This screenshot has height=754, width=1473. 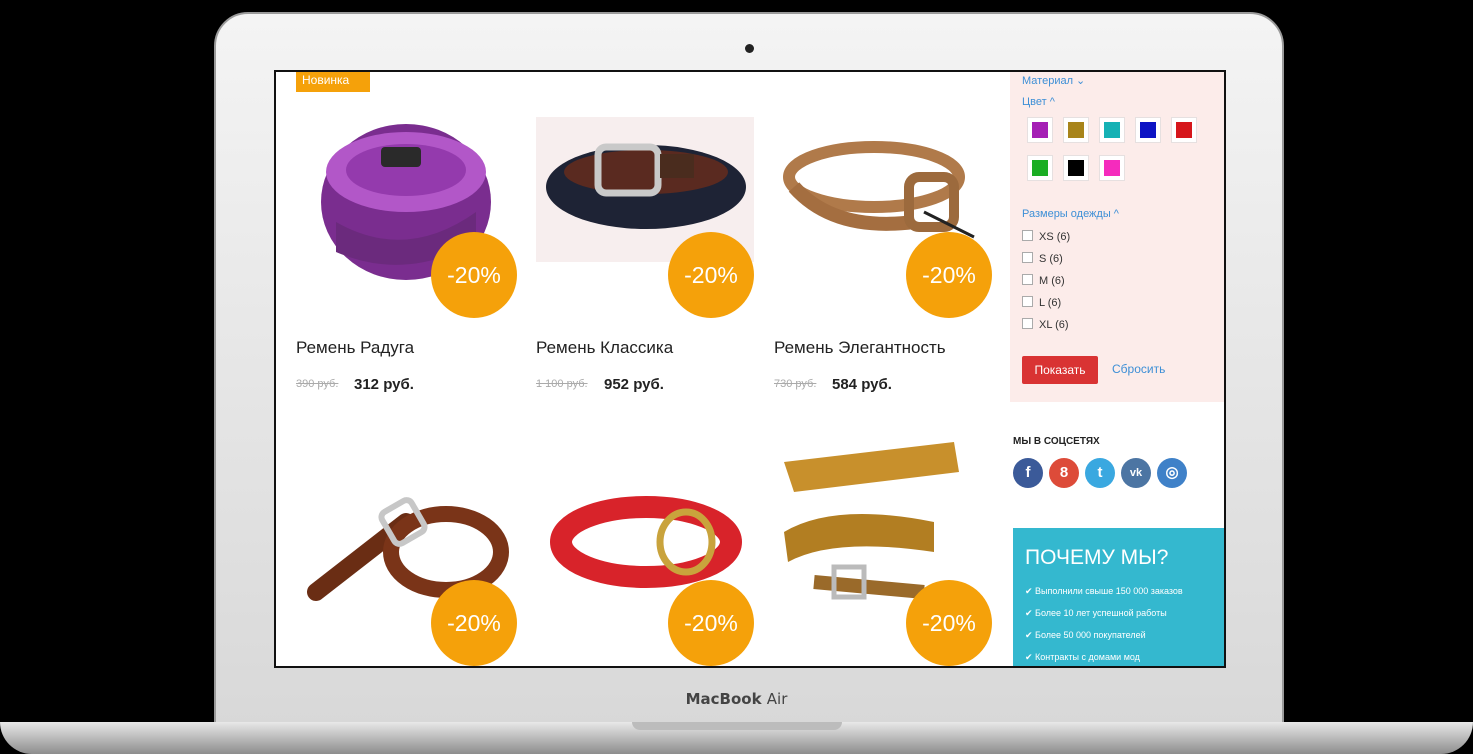 I want to click on size-option: S (6), so click(x=1042, y=258).